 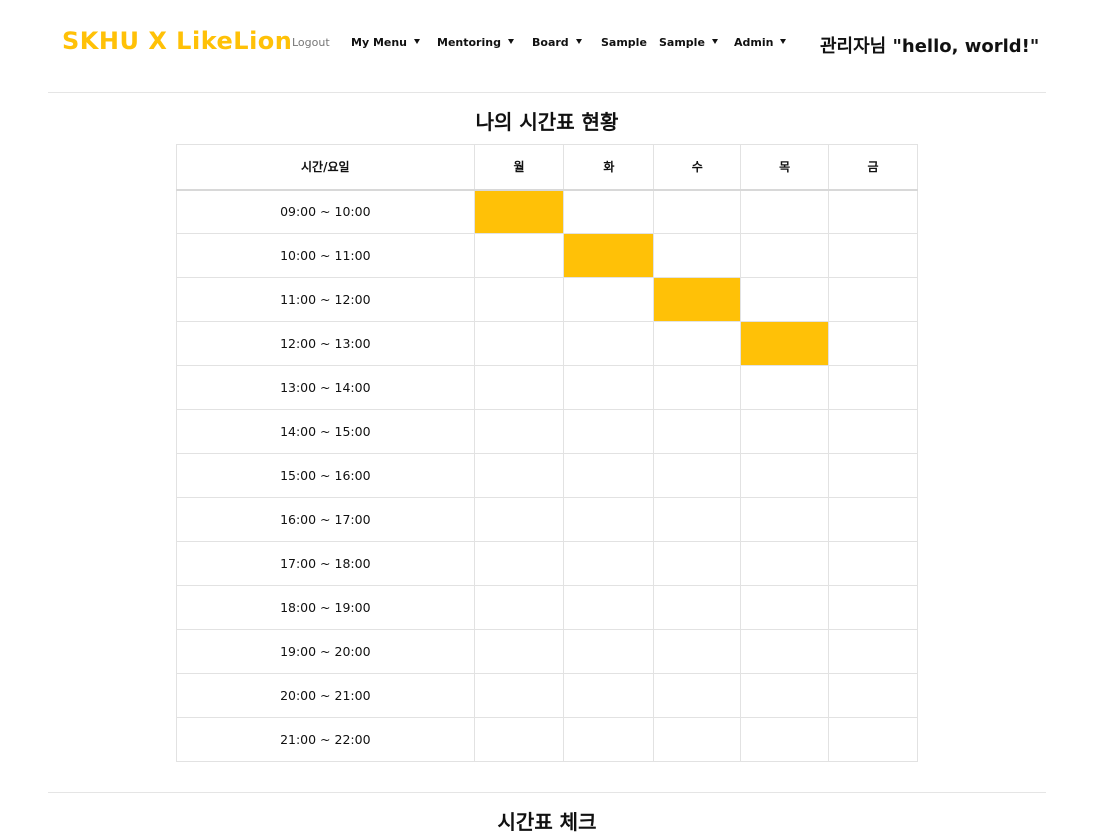 I want to click on table-row: 11:00 ~ 12:00, so click(x=547, y=299).